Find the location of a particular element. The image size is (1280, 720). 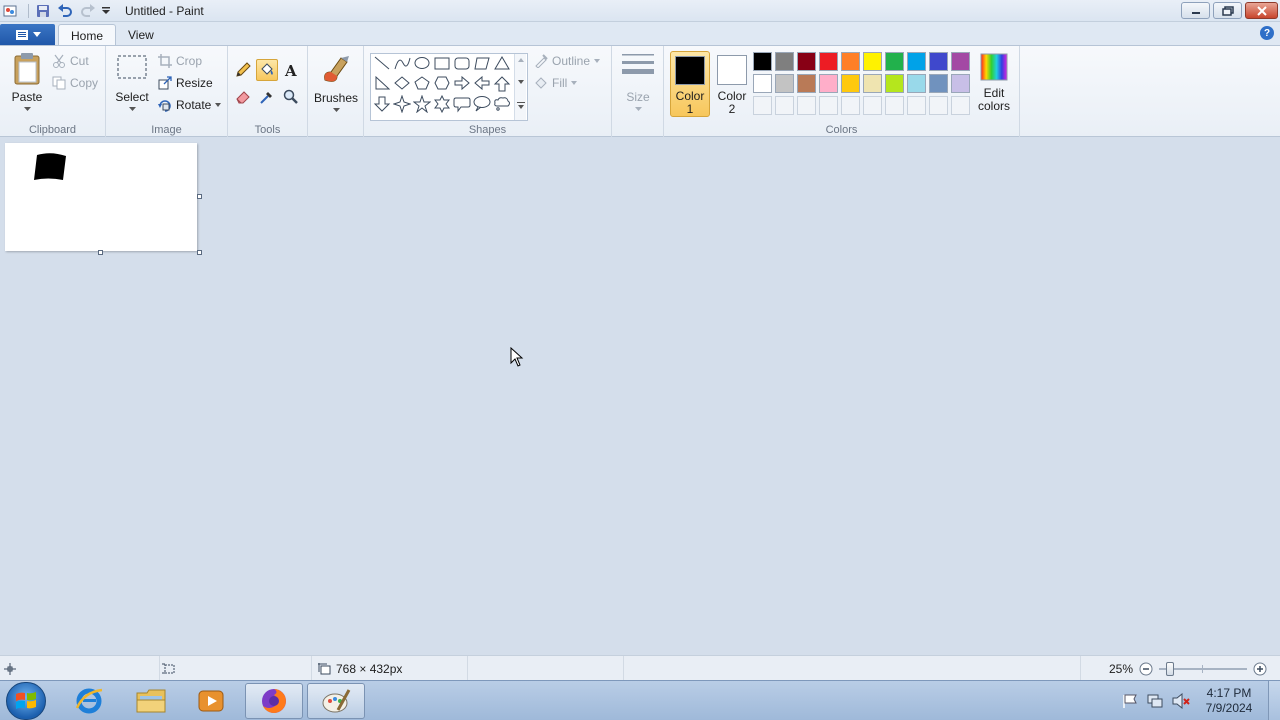

resize-handle-right is located at coordinates (199, 196).